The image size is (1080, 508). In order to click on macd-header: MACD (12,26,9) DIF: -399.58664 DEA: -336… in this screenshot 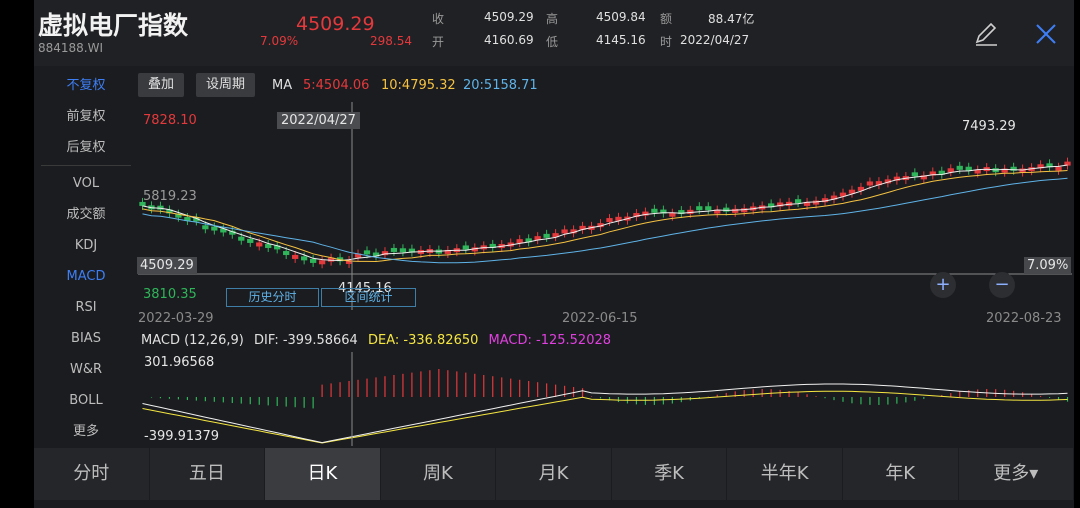, I will do `click(376, 340)`.